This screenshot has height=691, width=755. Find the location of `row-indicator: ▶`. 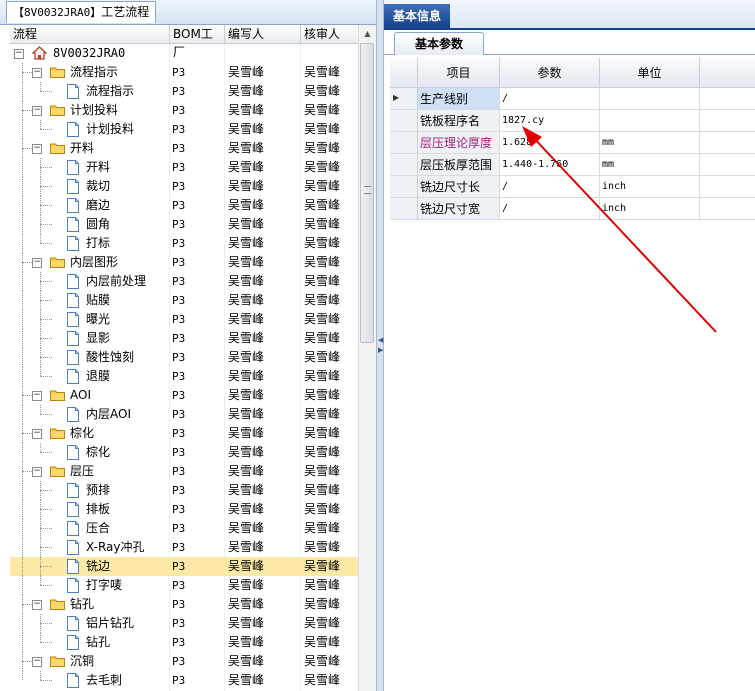

row-indicator: ▶ is located at coordinates (404, 99).